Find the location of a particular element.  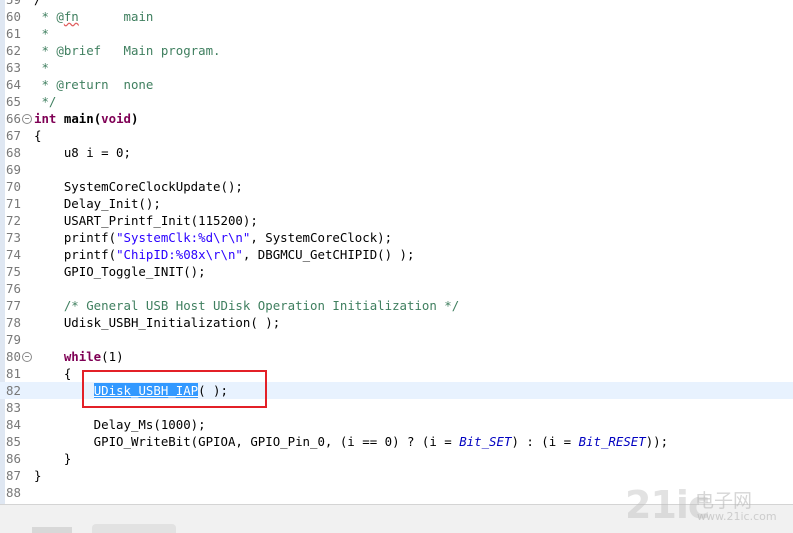

code-token: / is located at coordinates (37, 3).